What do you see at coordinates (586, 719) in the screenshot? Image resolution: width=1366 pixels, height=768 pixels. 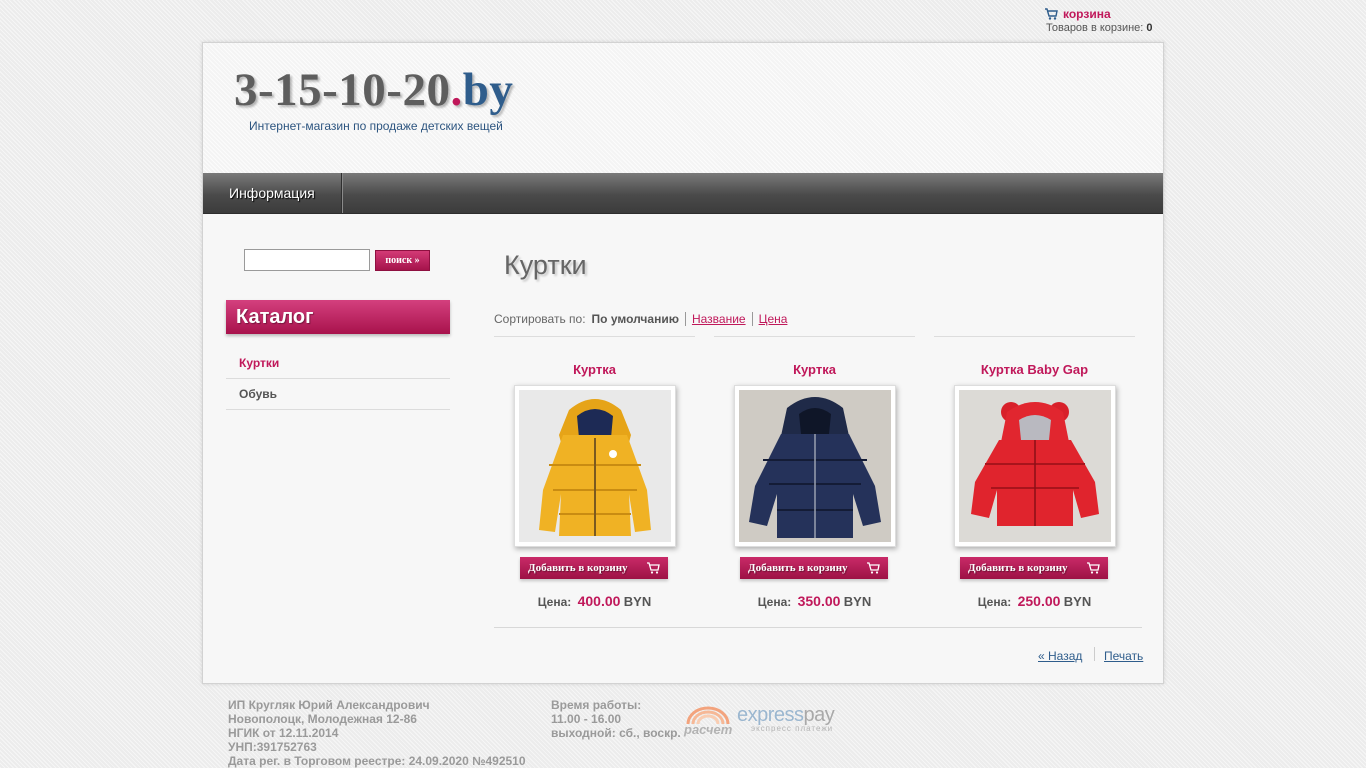 I see `footer-hours-value: 11.00 - 16.00` at bounding box center [586, 719].